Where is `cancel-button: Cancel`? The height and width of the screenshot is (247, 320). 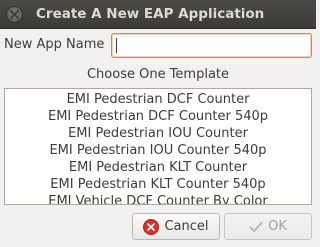 cancel-button: Cancel is located at coordinates (176, 226).